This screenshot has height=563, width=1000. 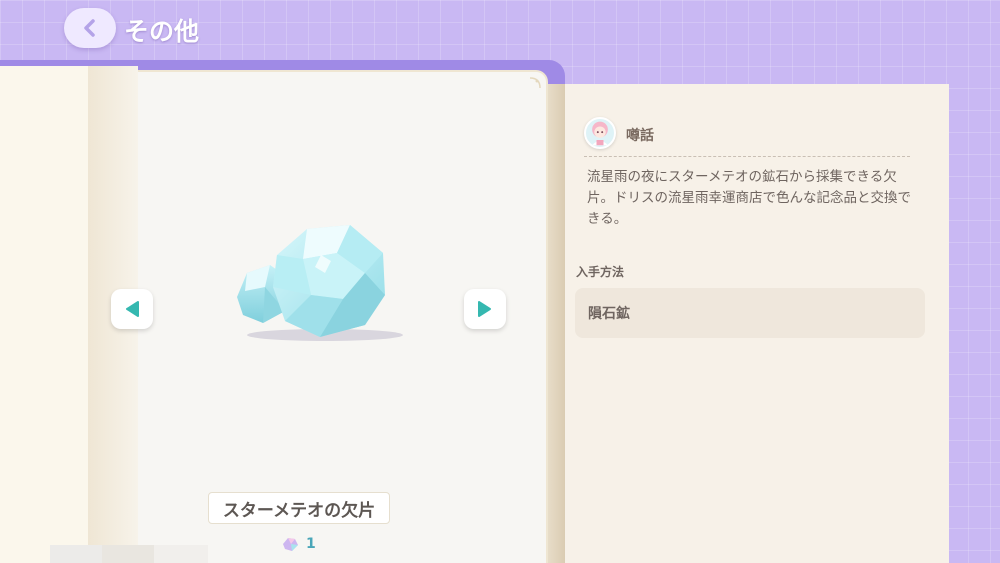 What do you see at coordinates (535, 83) in the screenshot?
I see `corner-ornament-icon` at bounding box center [535, 83].